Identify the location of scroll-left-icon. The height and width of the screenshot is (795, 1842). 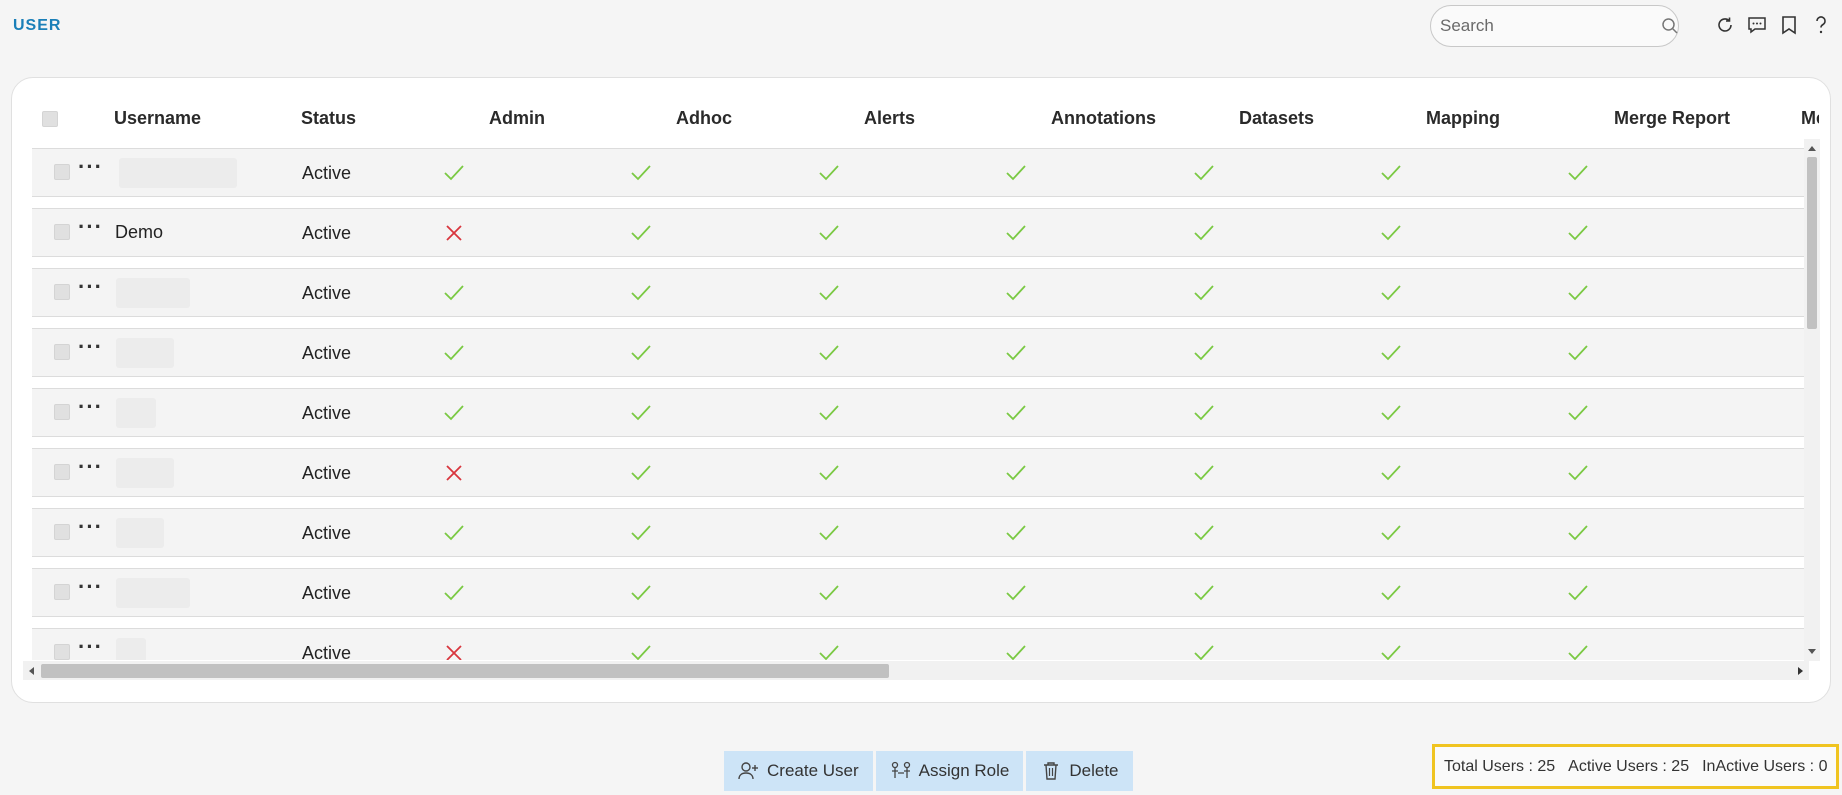
(31, 670).